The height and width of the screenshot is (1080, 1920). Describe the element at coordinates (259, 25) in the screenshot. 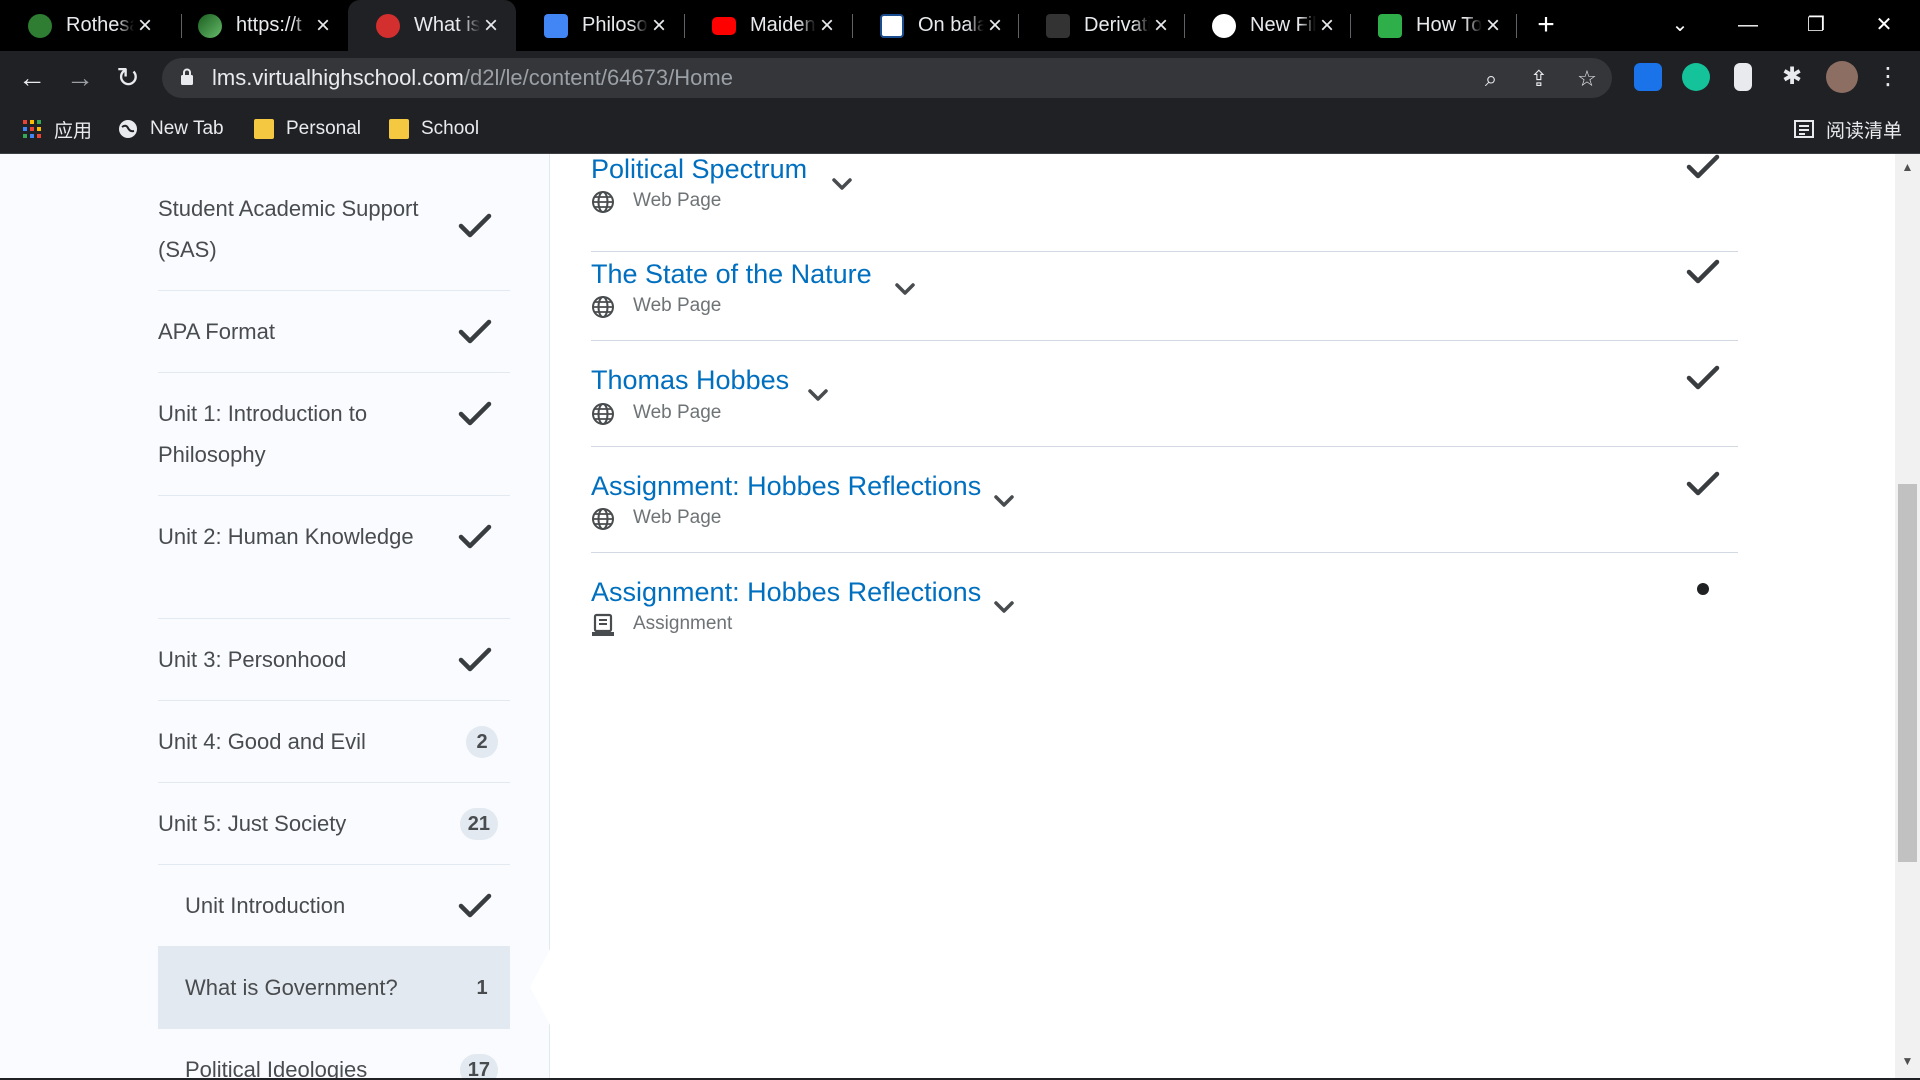

I see `tab-https: https://t ×` at that location.